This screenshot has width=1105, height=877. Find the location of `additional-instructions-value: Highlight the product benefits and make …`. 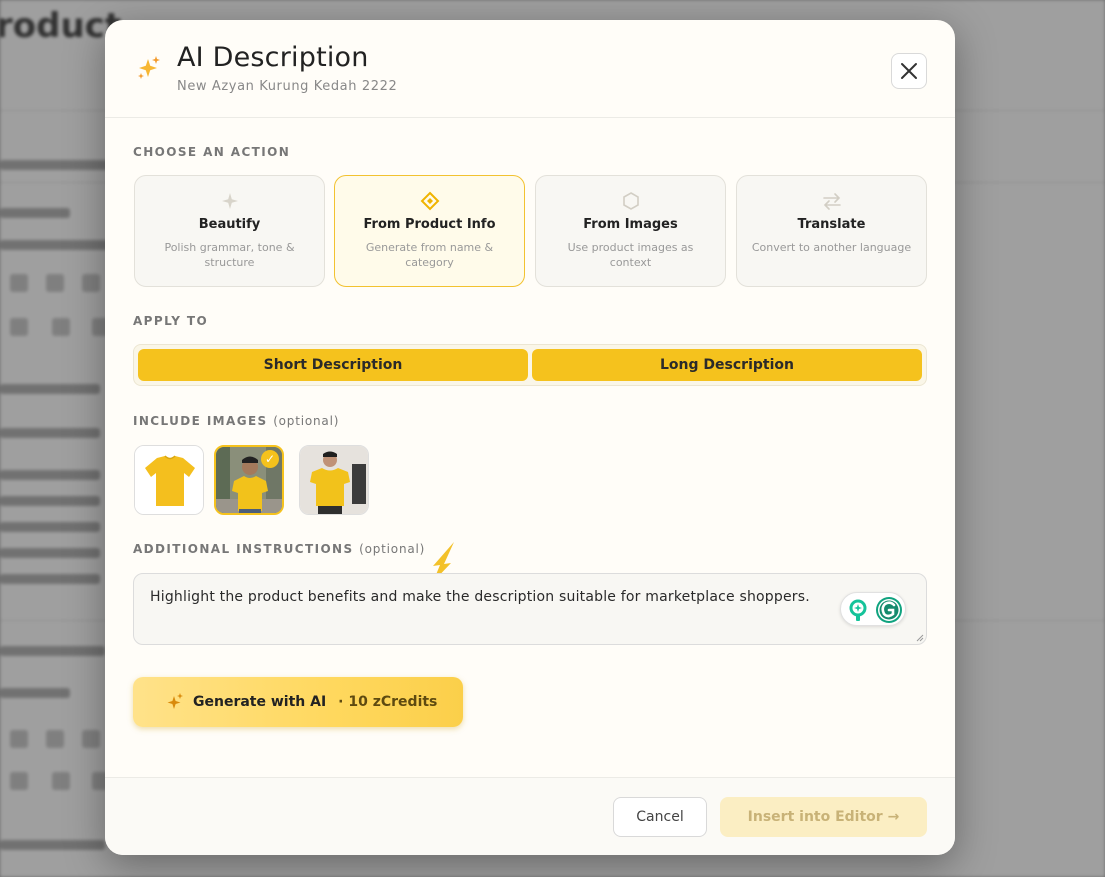

additional-instructions-value: Highlight the product benefits and make … is located at coordinates (480, 597).